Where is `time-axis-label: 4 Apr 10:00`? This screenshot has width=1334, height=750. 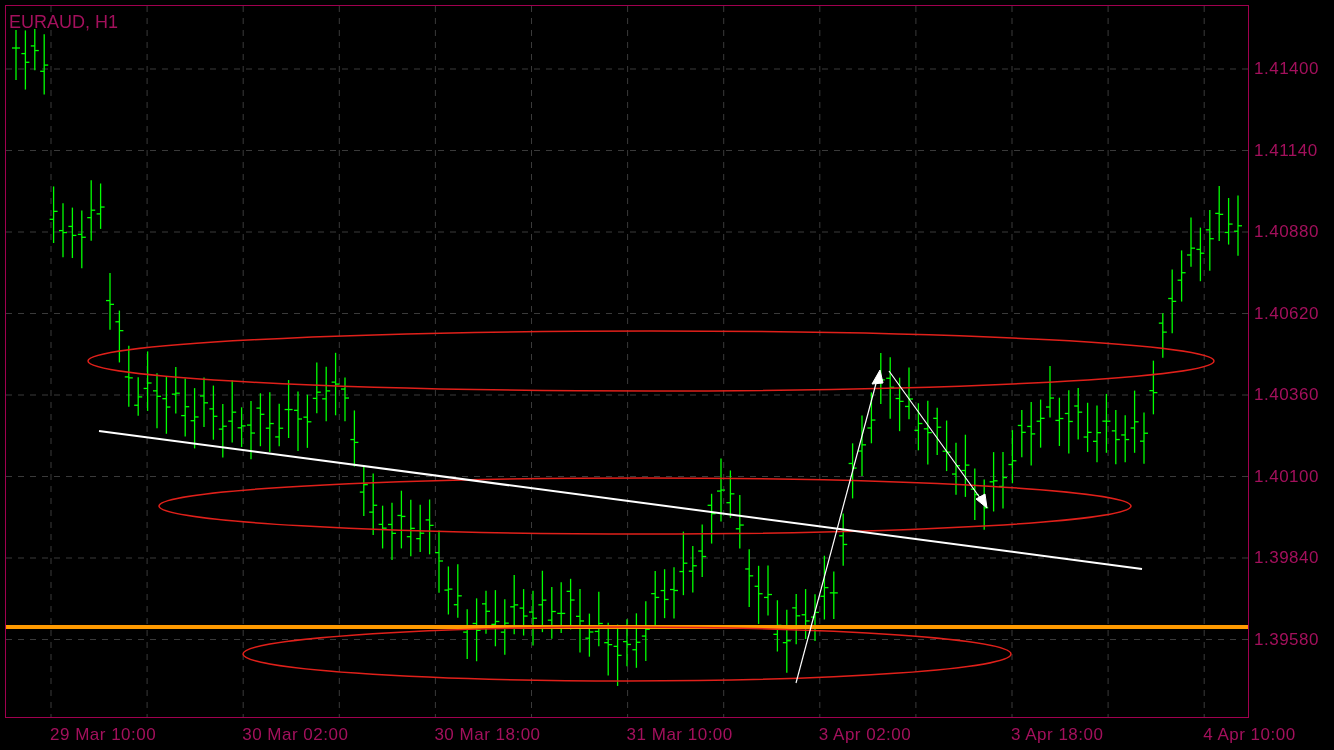 time-axis-label: 4 Apr 10:00 is located at coordinates (1249, 735).